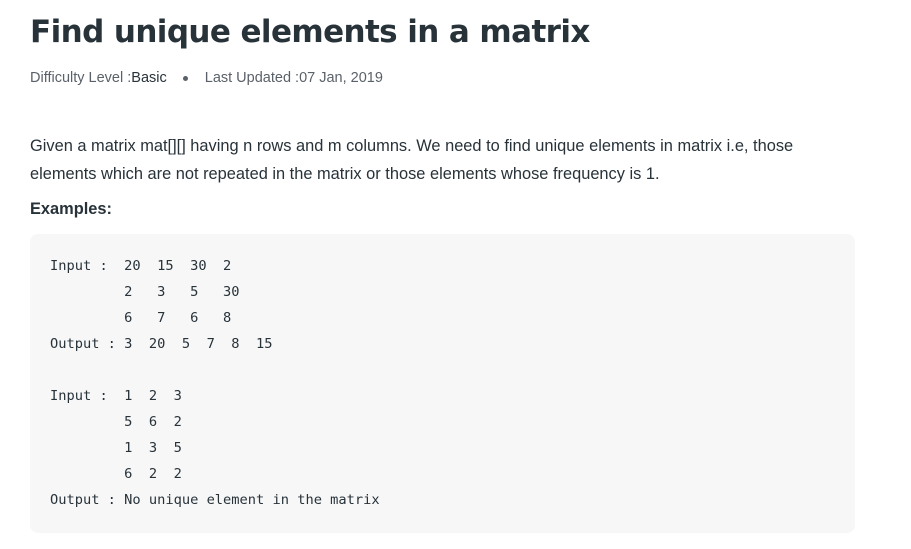 The height and width of the screenshot is (549, 911). What do you see at coordinates (116, 474) in the screenshot?
I see `code-line: 6 2 2` at bounding box center [116, 474].